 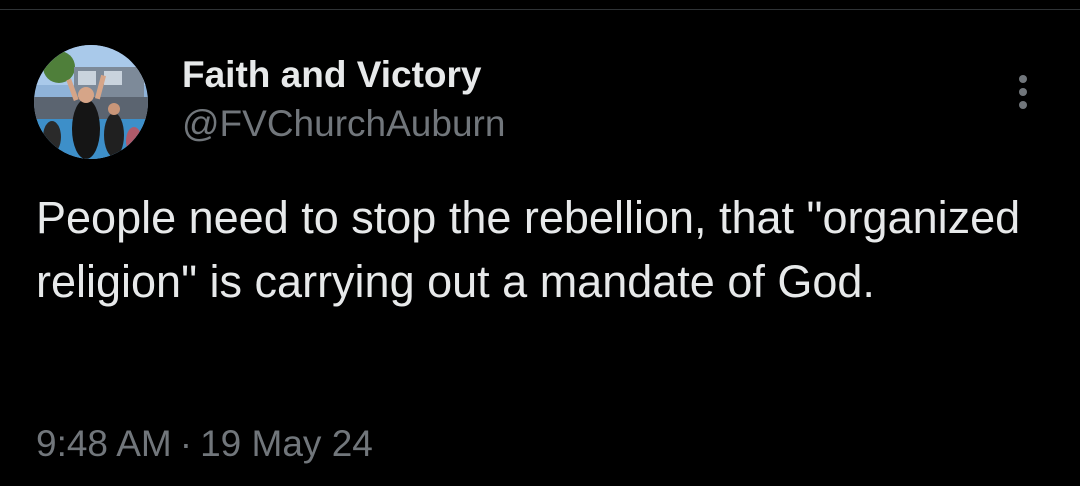 I want to click on avatar-photo, so click(x=91, y=102).